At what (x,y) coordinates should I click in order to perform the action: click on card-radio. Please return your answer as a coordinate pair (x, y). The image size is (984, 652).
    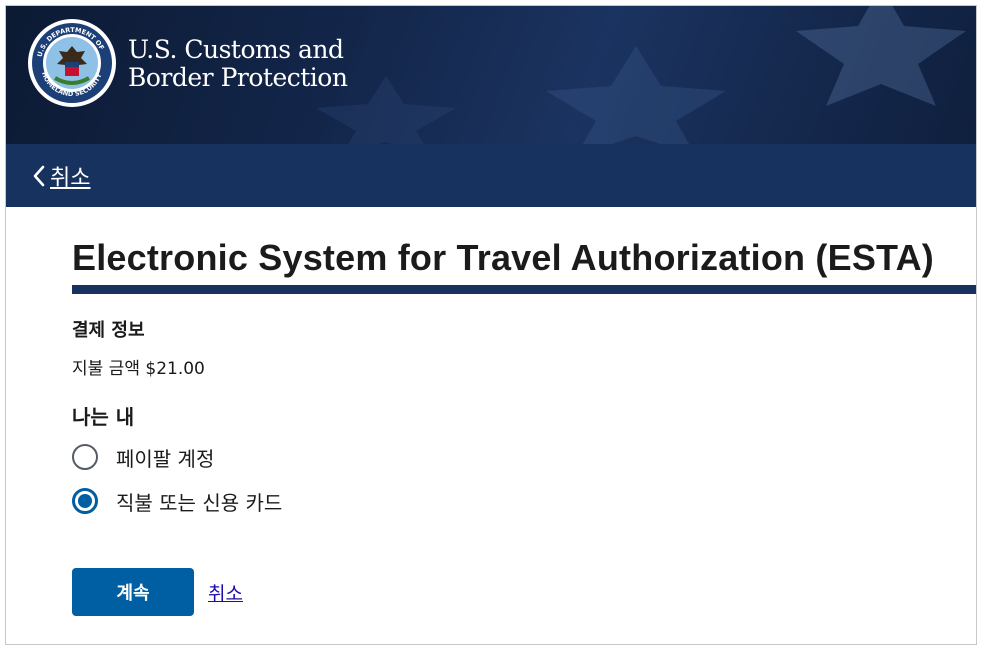
    Looking at the image, I should click on (85, 501).